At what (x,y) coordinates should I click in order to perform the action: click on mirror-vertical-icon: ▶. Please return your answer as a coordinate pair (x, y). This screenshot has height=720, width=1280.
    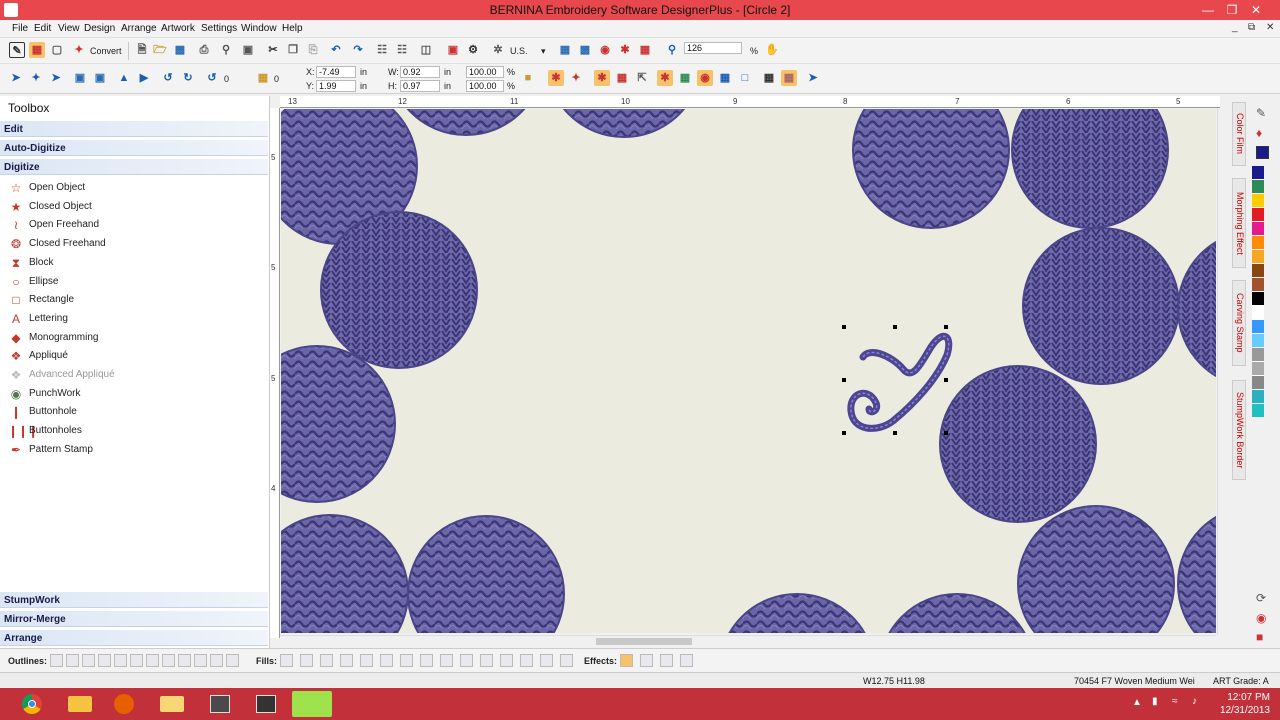
    Looking at the image, I should click on (144, 78).